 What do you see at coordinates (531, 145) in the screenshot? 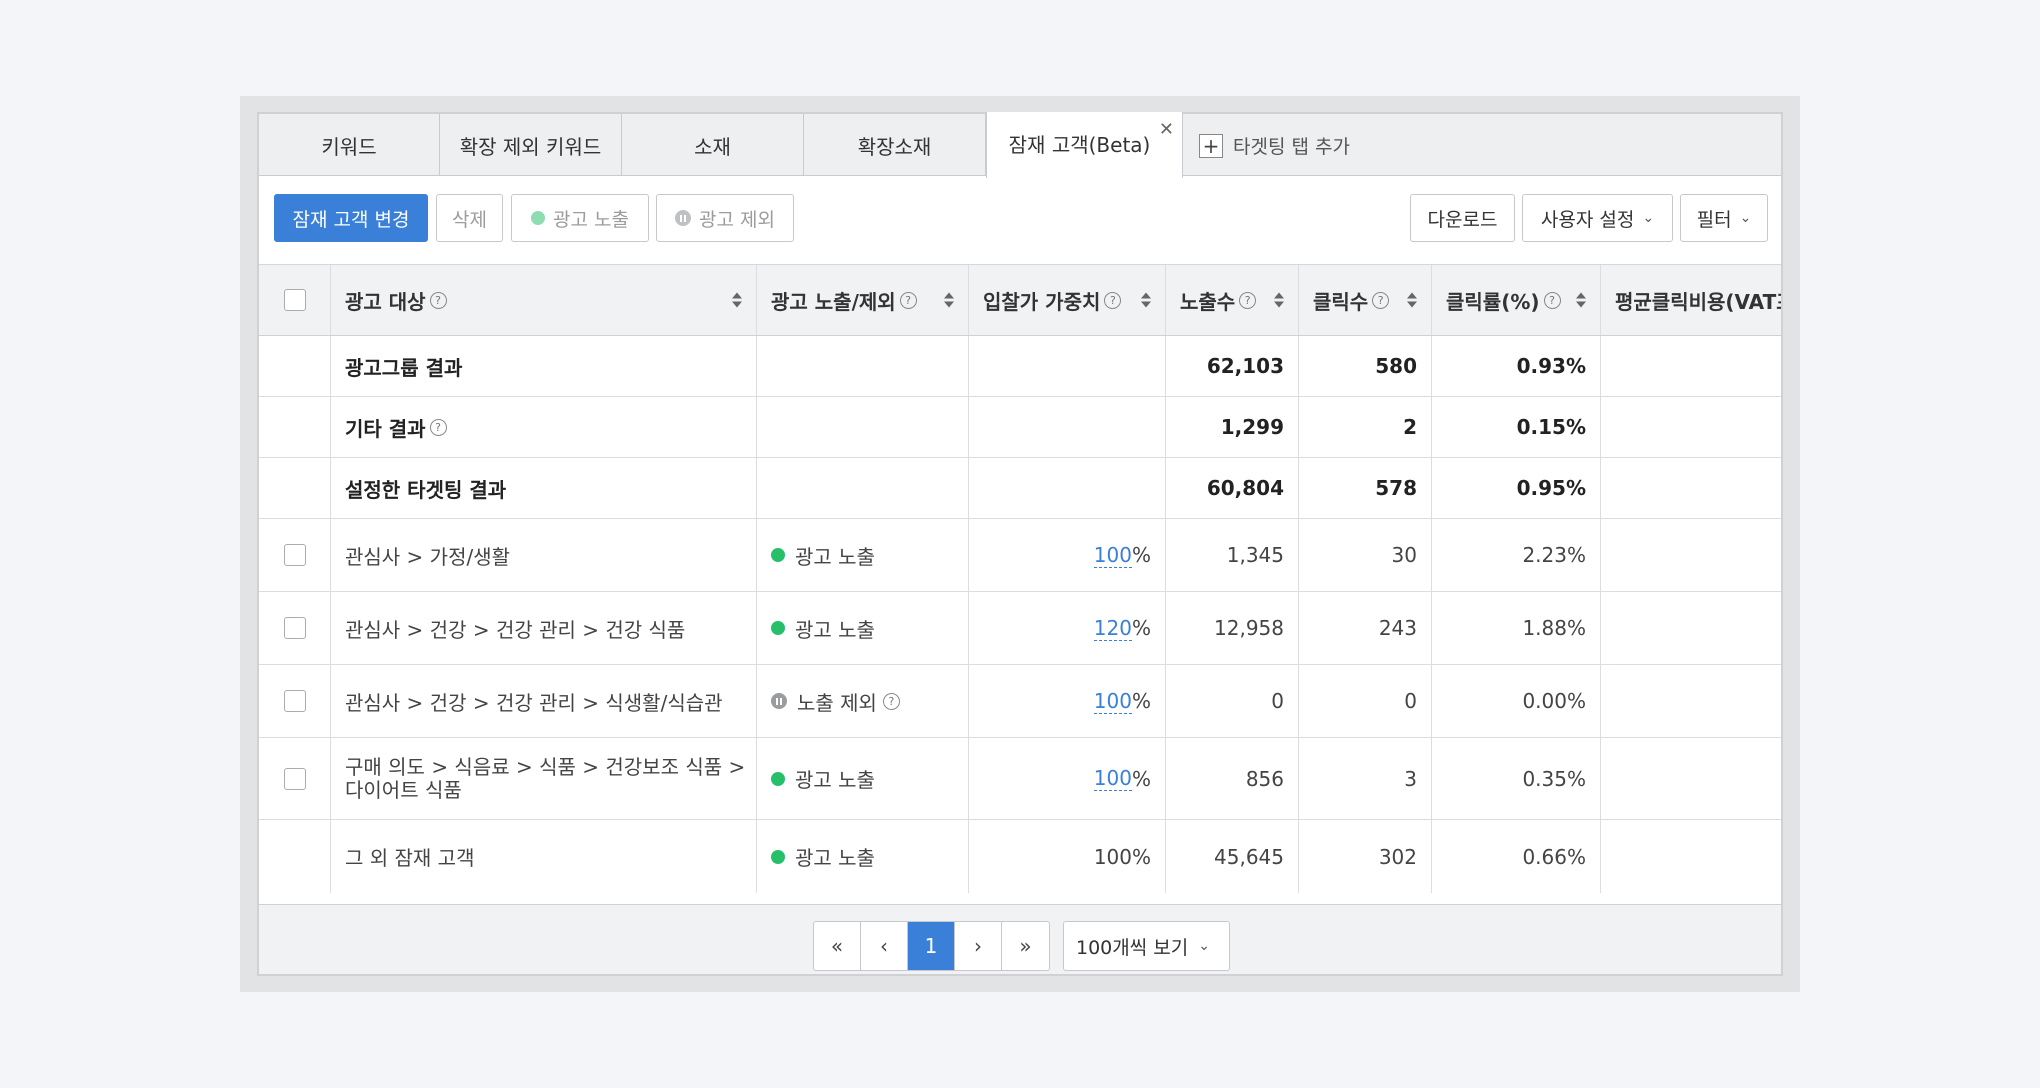
I see `tab-excluded-keyword: 확장 제외 키워드` at bounding box center [531, 145].